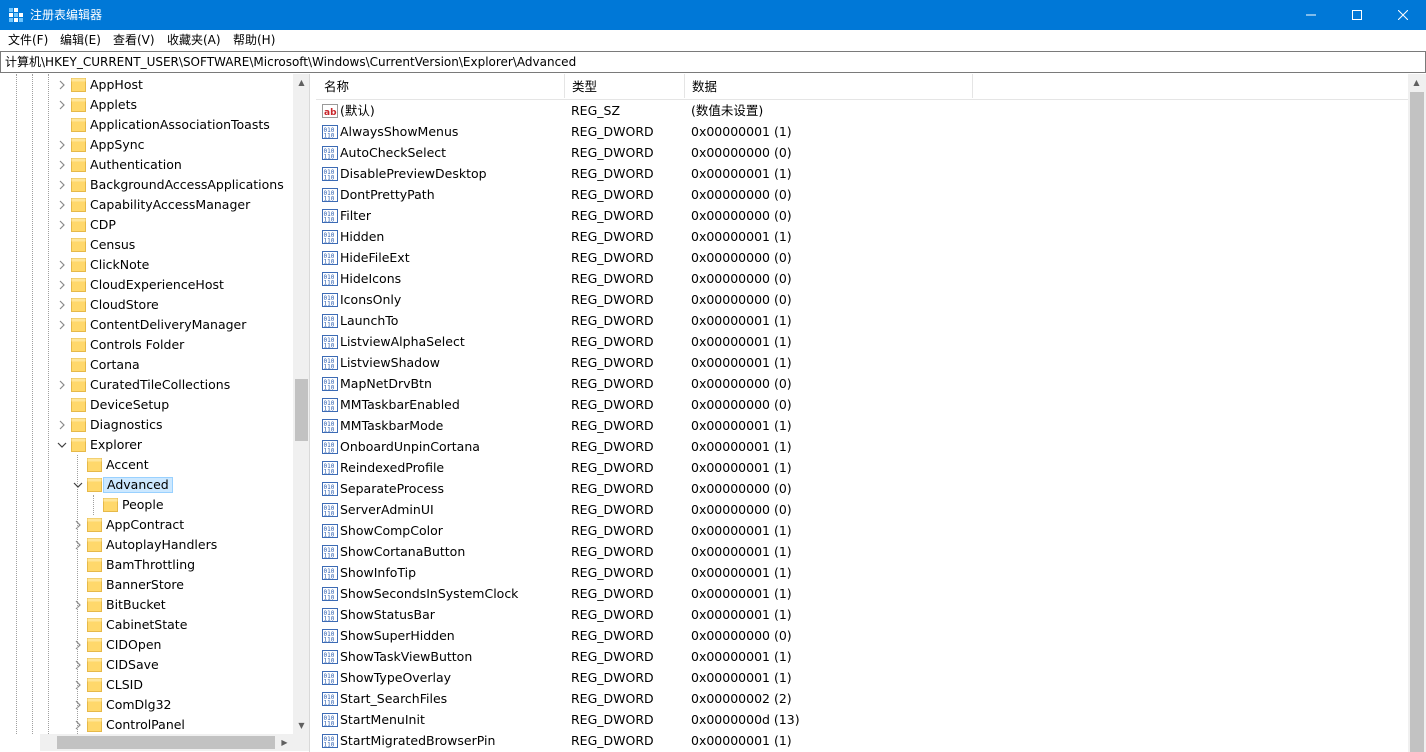 Image resolution: width=1426 pixels, height=752 pixels. Describe the element at coordinates (146, 265) in the screenshot. I see `tree-item: ClickNote` at that location.